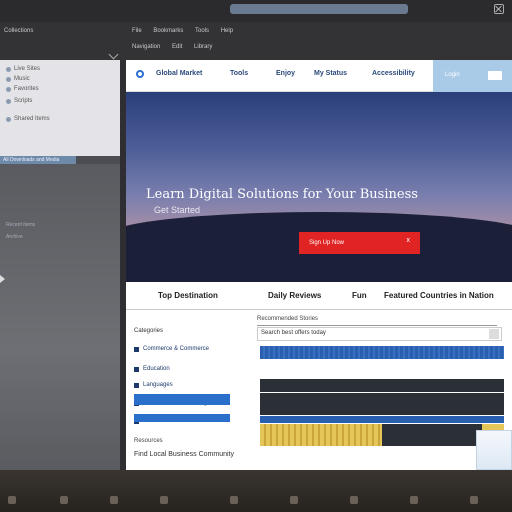 The width and height of the screenshot is (512, 512). What do you see at coordinates (38, 160) in the screenshot?
I see `sidebar-selected-item: All Downloads and Media` at bounding box center [38, 160].